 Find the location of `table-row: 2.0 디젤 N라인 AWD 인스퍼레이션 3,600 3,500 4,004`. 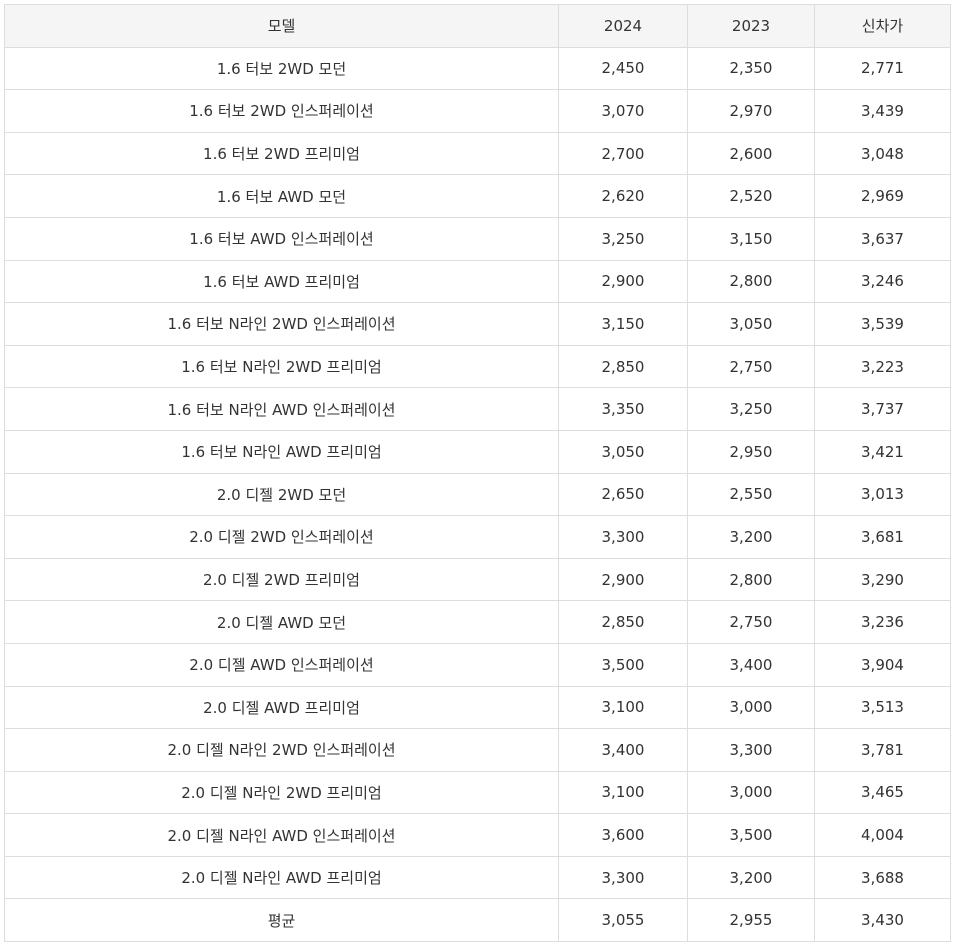

table-row: 2.0 디젤 N라인 AWD 인스퍼레이션 3,600 3,500 4,004 is located at coordinates (477, 835).